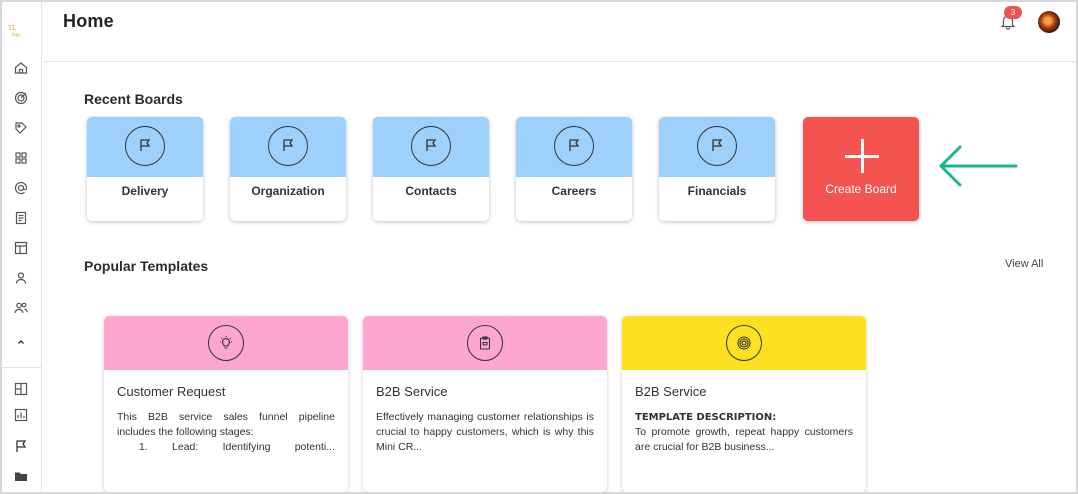 This screenshot has width=1078, height=494. Describe the element at coordinates (978, 166) in the screenshot. I see `arrow-left-icon` at that location.